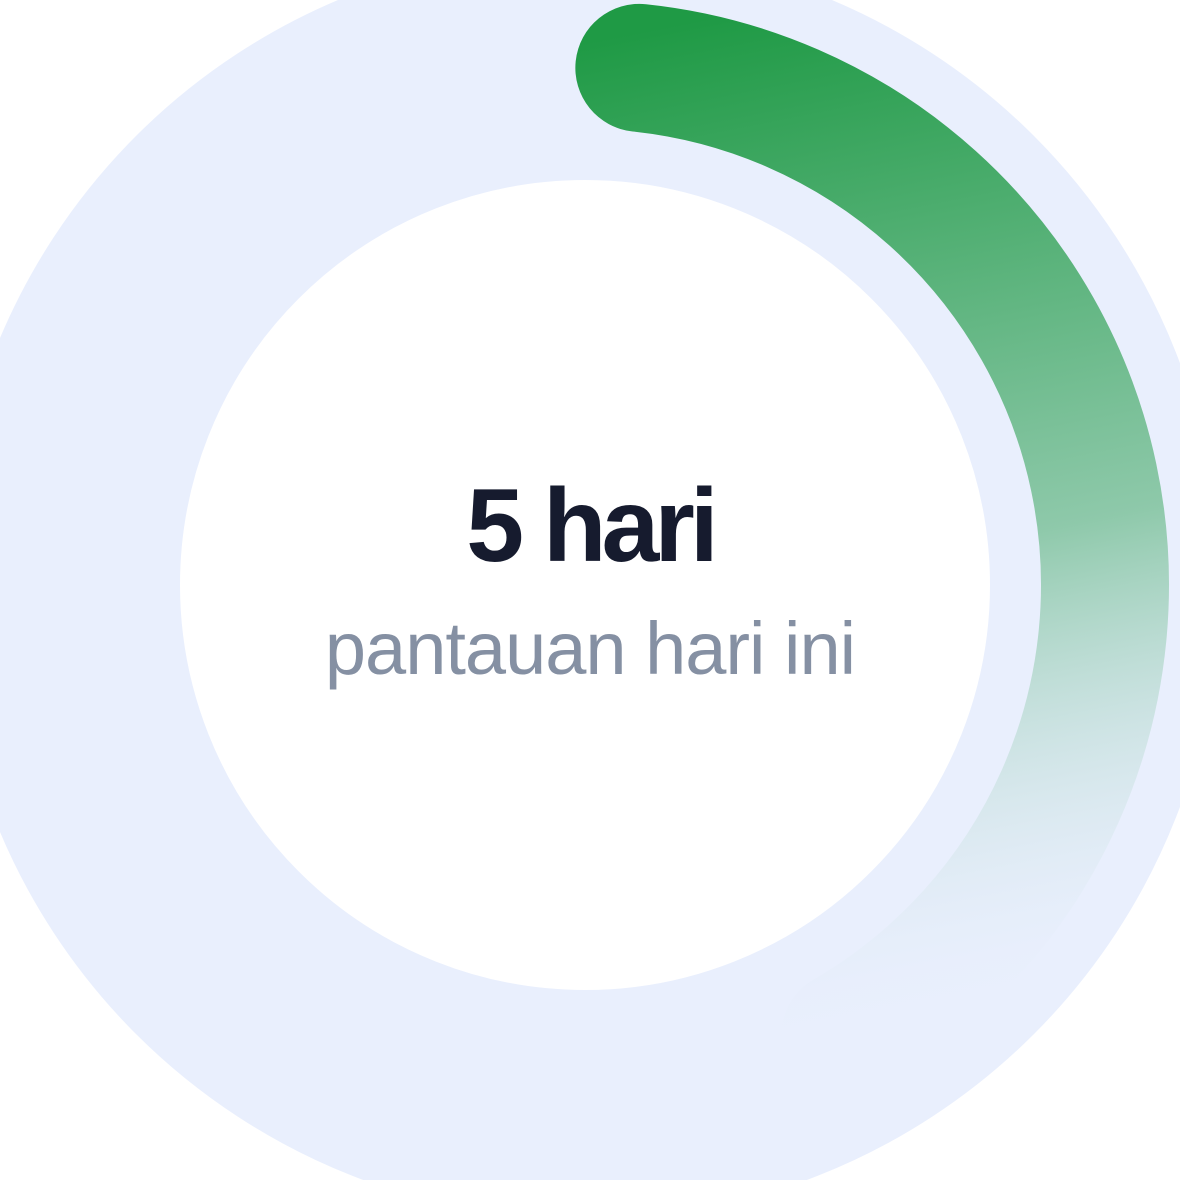  What do you see at coordinates (592, 526) in the screenshot?
I see `monitoring-days-value: 5 hari` at bounding box center [592, 526].